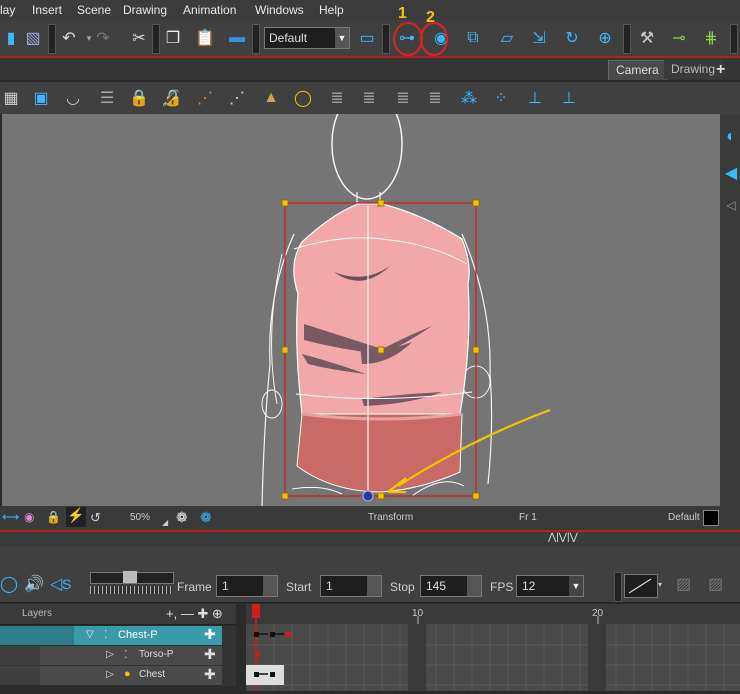 The height and width of the screenshot is (694, 740). Describe the element at coordinates (118, 675) in the screenshot. I see `layer-row-chest: ▷ ● Chest ✚` at that location.